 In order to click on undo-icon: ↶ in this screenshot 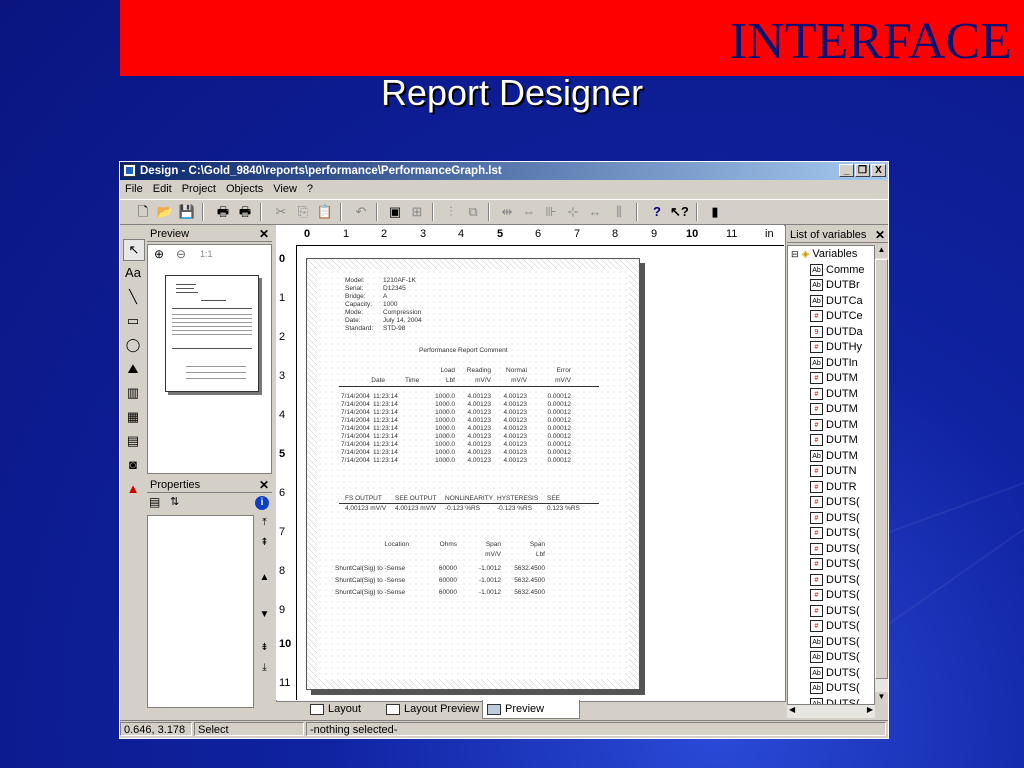, I will do `click(361, 212)`.